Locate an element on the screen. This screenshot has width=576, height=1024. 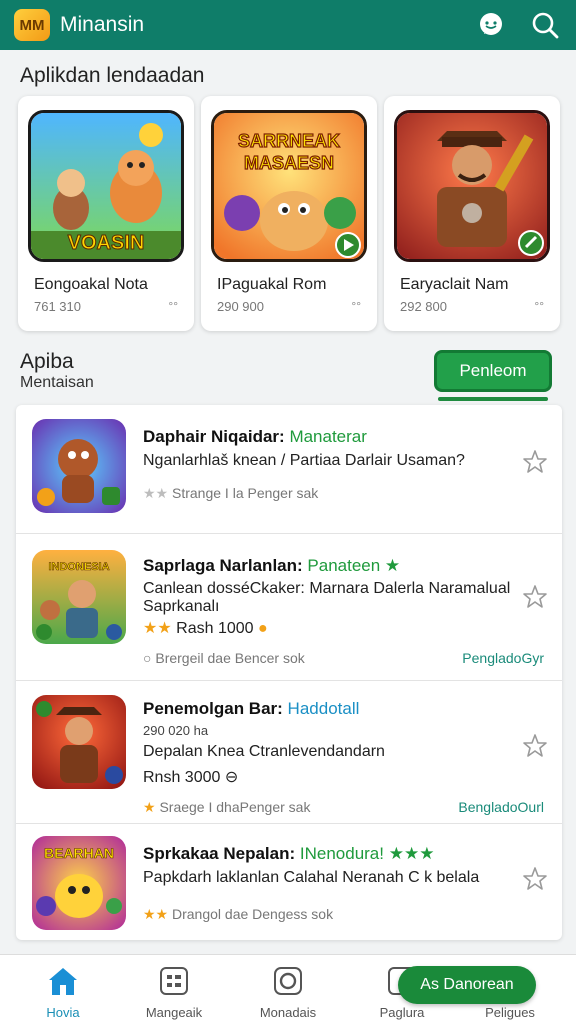
featured-card: Earyaclait Nam 292 800 °° is located at coordinates (472, 213).